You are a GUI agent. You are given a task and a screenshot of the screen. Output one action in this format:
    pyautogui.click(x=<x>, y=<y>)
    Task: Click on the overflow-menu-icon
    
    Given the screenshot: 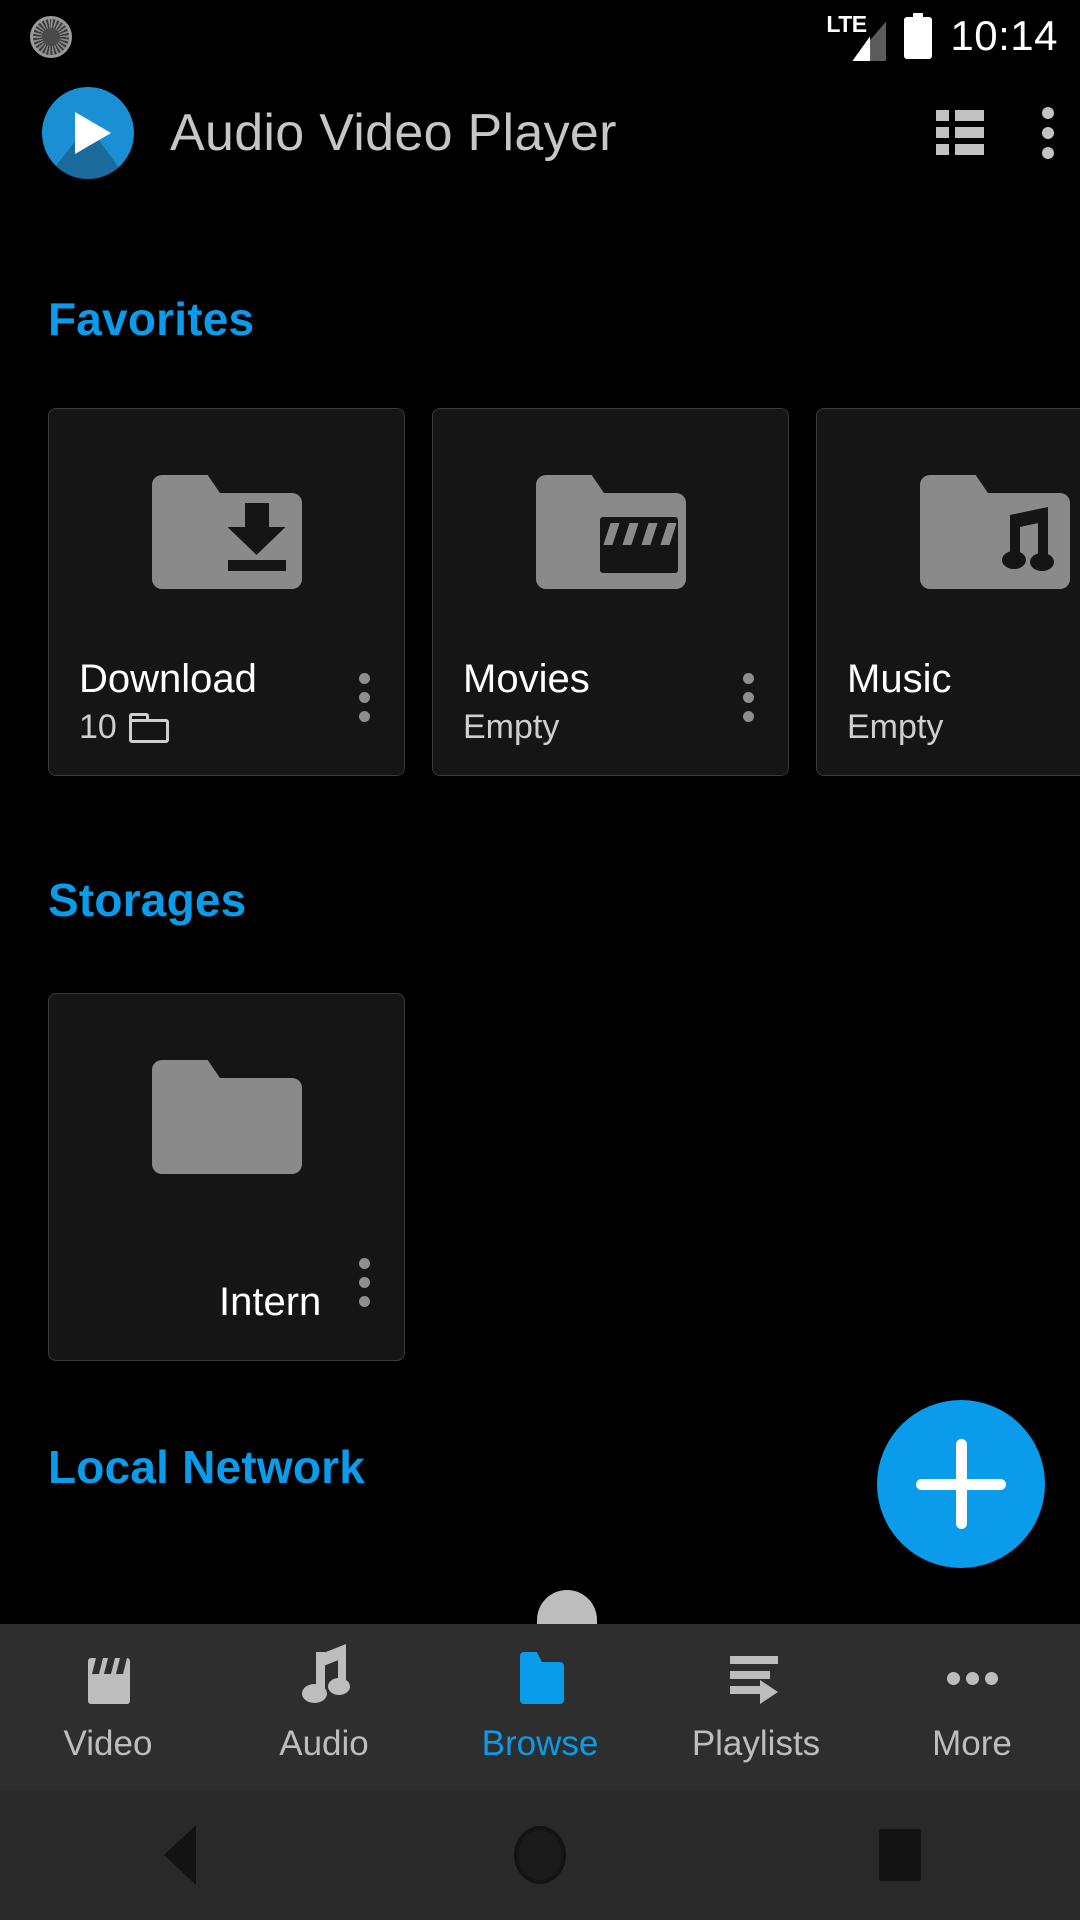 What is the action you would take?
    pyautogui.click(x=1048, y=133)
    